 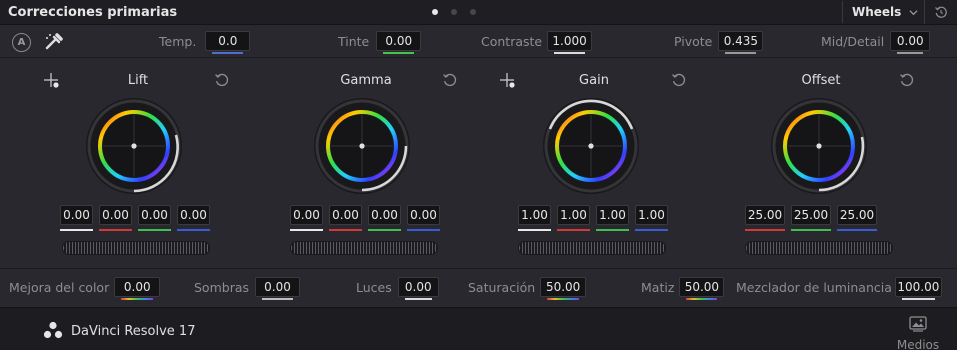 What do you see at coordinates (278, 288) in the screenshot?
I see `shadows-field: 0.00` at bounding box center [278, 288].